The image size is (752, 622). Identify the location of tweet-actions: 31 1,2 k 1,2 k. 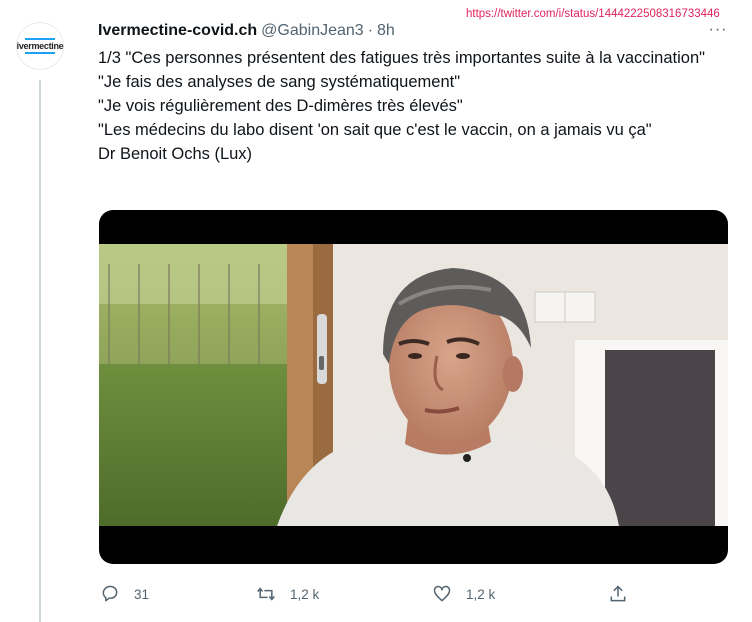
(368, 594).